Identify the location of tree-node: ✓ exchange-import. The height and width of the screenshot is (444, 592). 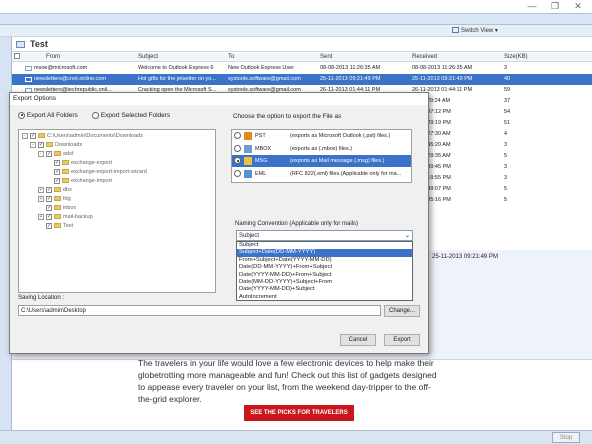
(79, 181).